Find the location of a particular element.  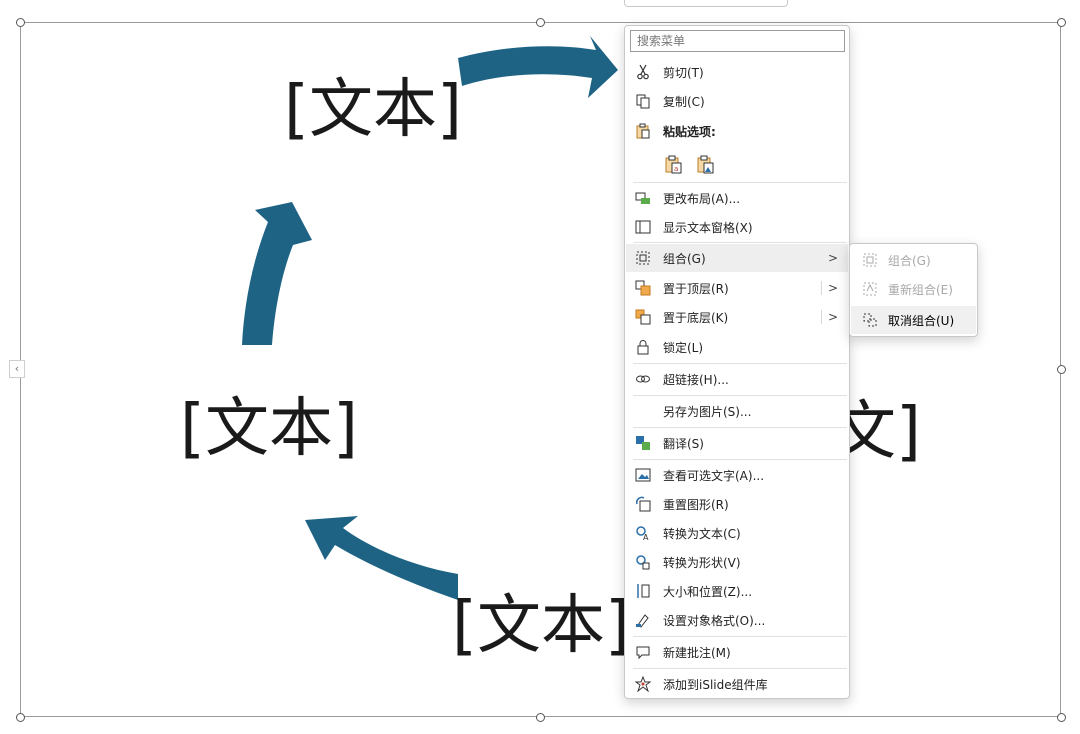

menu-item-convert-to-shapes: 转换为形状(V) is located at coordinates (737, 562).